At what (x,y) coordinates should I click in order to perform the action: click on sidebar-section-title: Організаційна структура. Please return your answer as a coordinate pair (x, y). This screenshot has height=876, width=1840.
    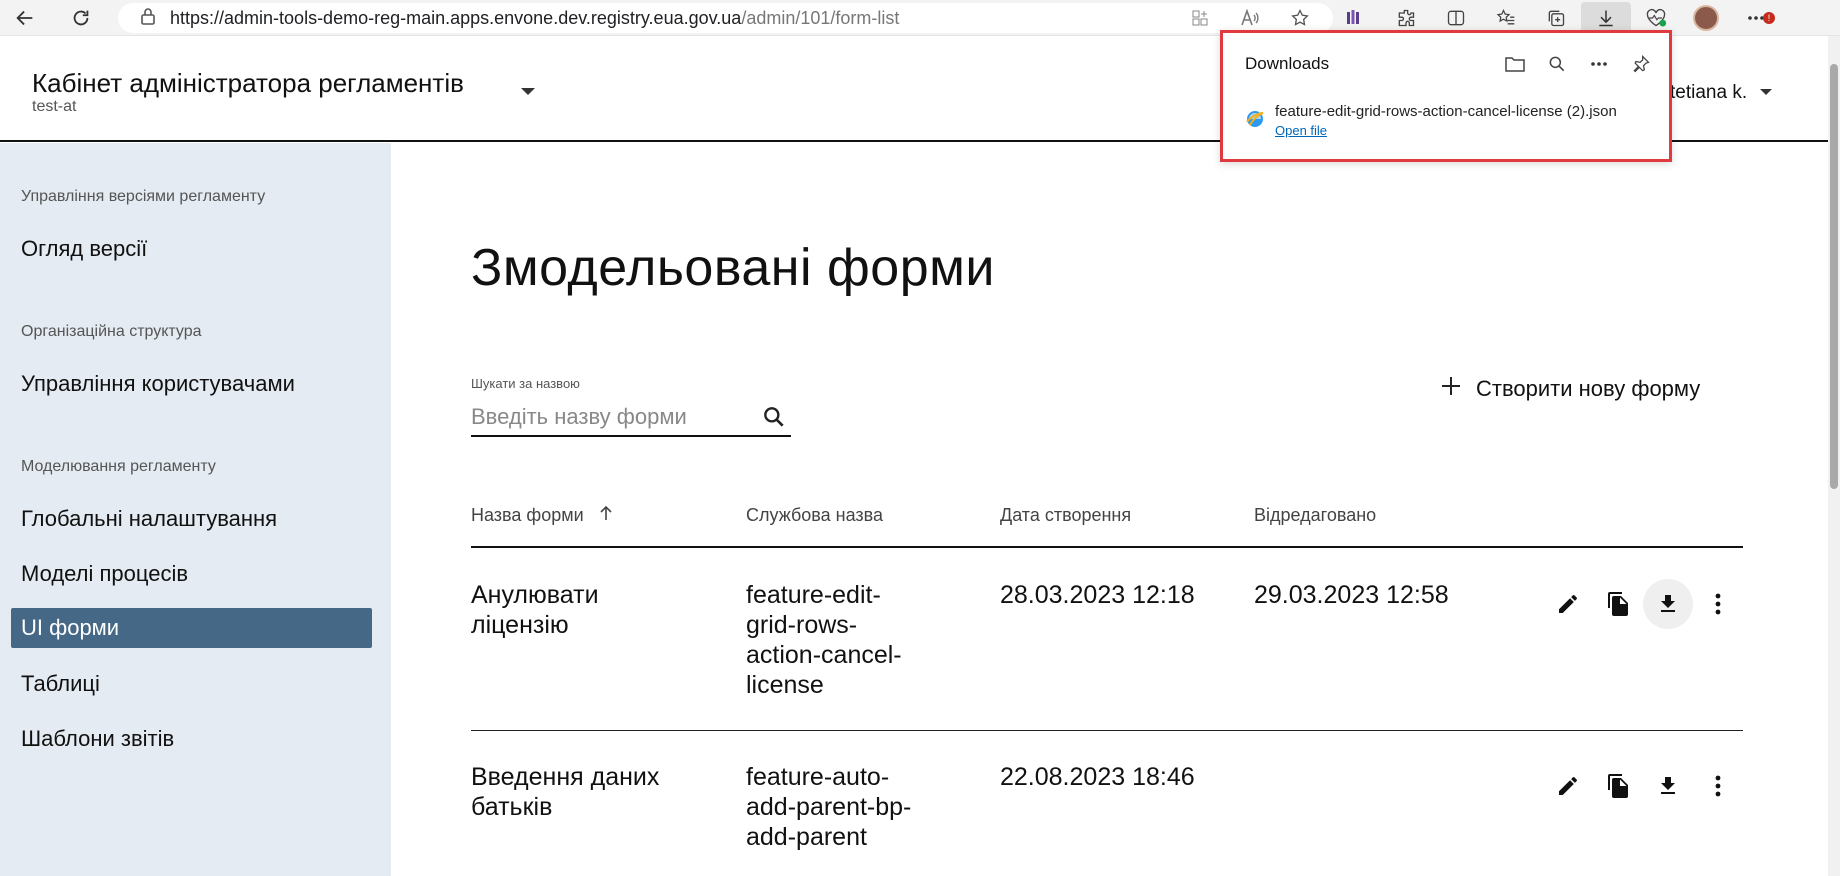
    Looking at the image, I should click on (111, 331).